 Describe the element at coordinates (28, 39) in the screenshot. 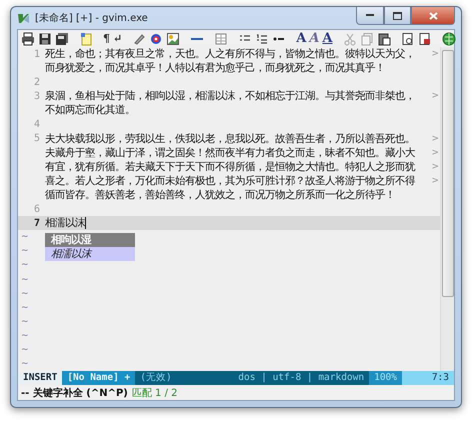

I see `print-icon` at that location.